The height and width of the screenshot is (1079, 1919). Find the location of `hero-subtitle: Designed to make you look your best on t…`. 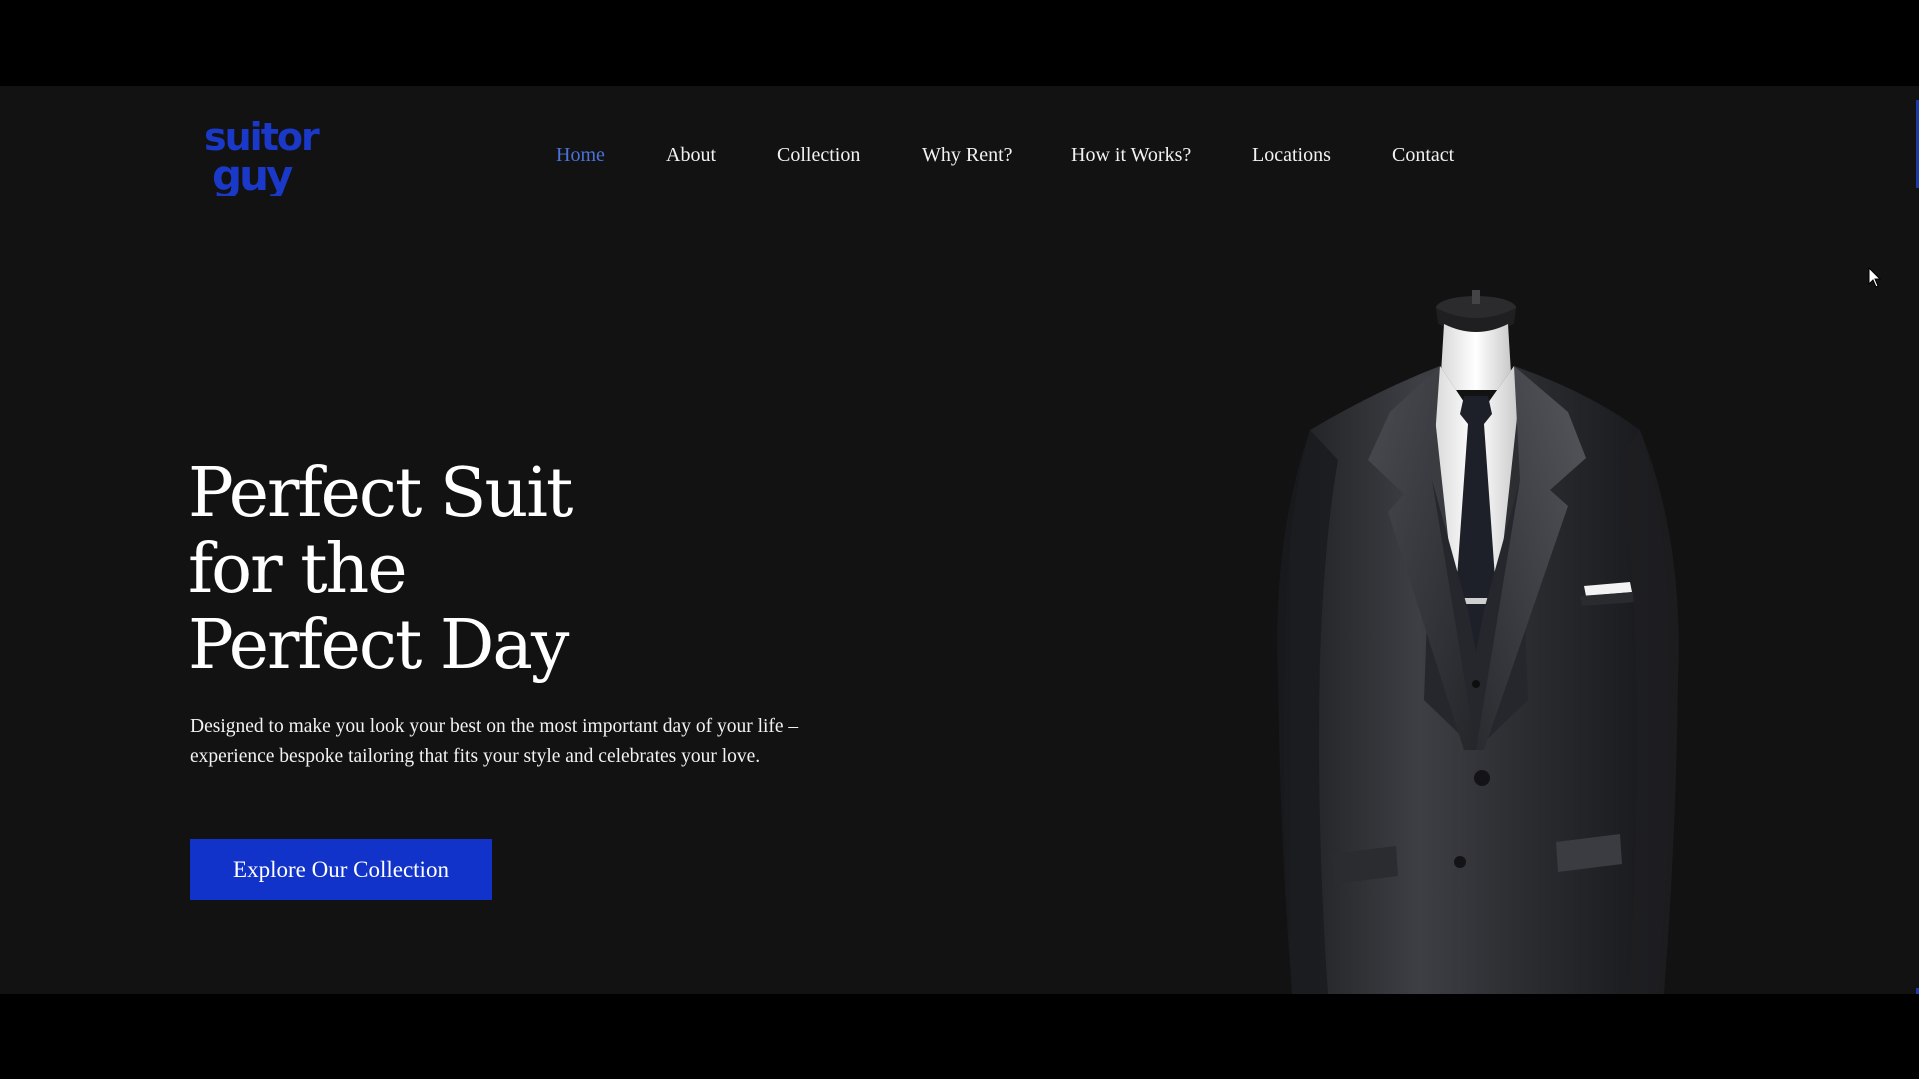

hero-subtitle: Designed to make you look your best on t… is located at coordinates (494, 741).